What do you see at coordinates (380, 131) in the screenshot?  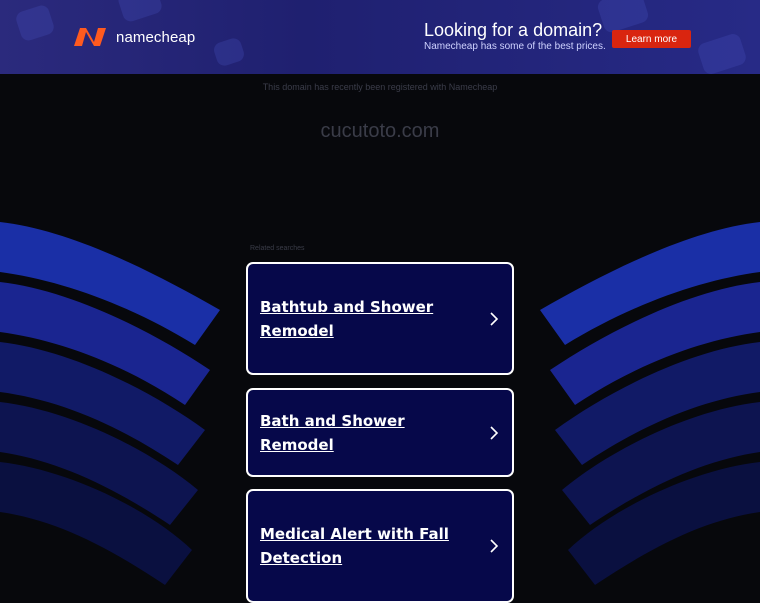 I see `domain-name: cucutoto.com` at bounding box center [380, 131].